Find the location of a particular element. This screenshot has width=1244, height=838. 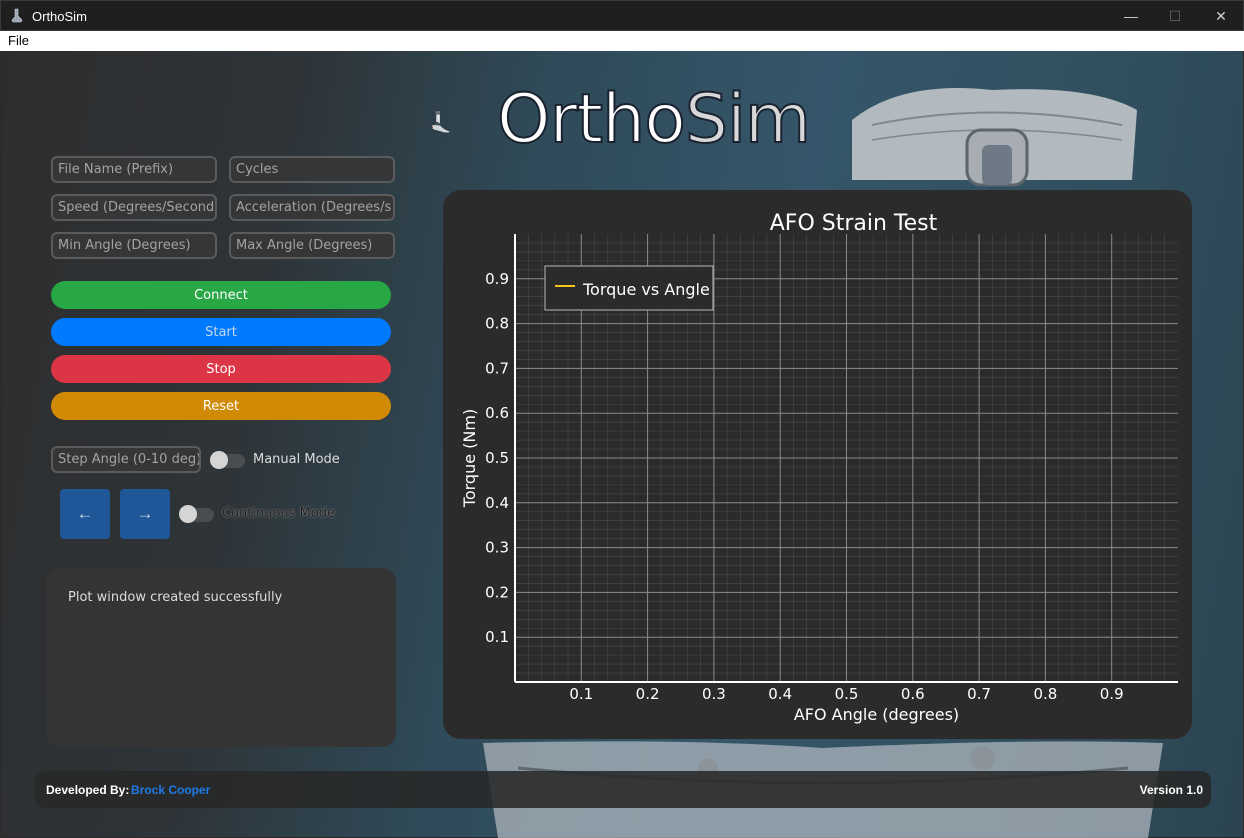

y-tick-label: 0.2 is located at coordinates (497, 592).